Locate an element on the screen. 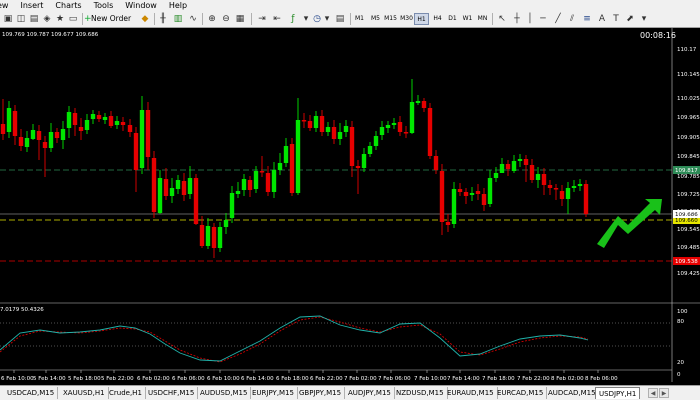 The width and height of the screenshot is (700, 400). new-chart-icon: ▣ is located at coordinates (8, 19).